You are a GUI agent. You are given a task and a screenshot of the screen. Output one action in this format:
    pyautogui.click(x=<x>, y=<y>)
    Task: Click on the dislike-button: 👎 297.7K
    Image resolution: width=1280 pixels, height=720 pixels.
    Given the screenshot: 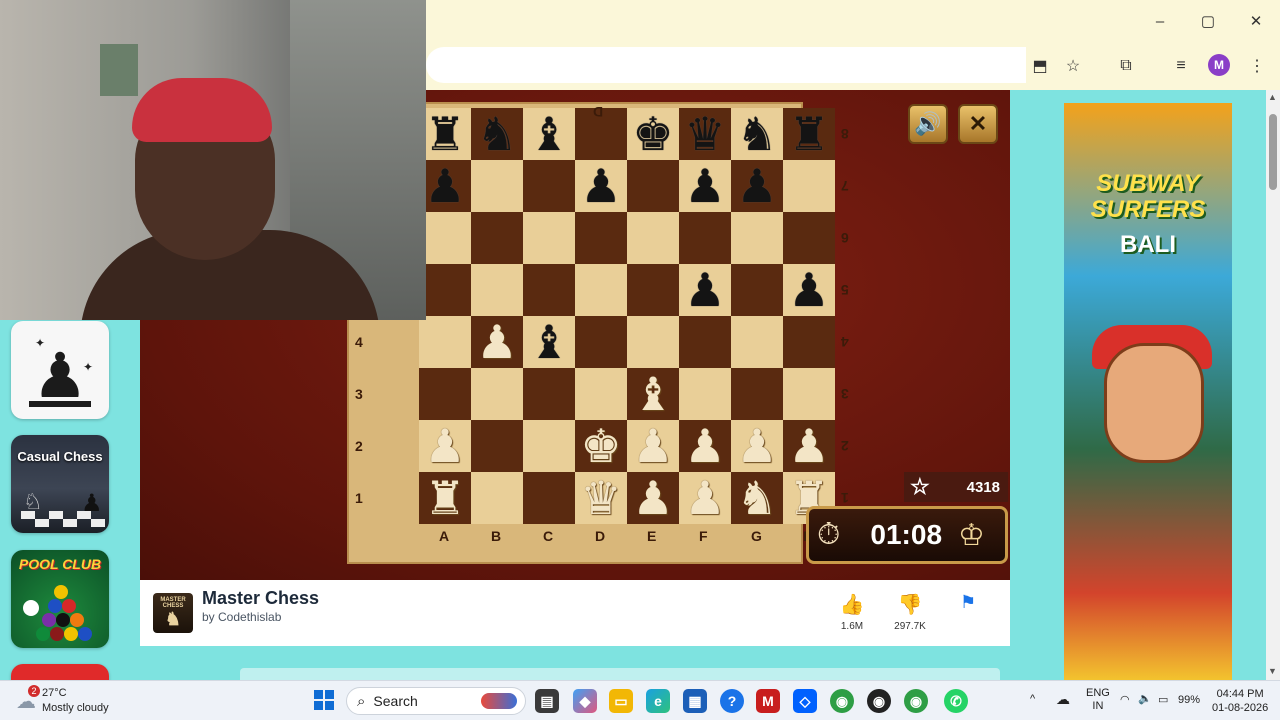 What is the action you would take?
    pyautogui.click(x=910, y=612)
    